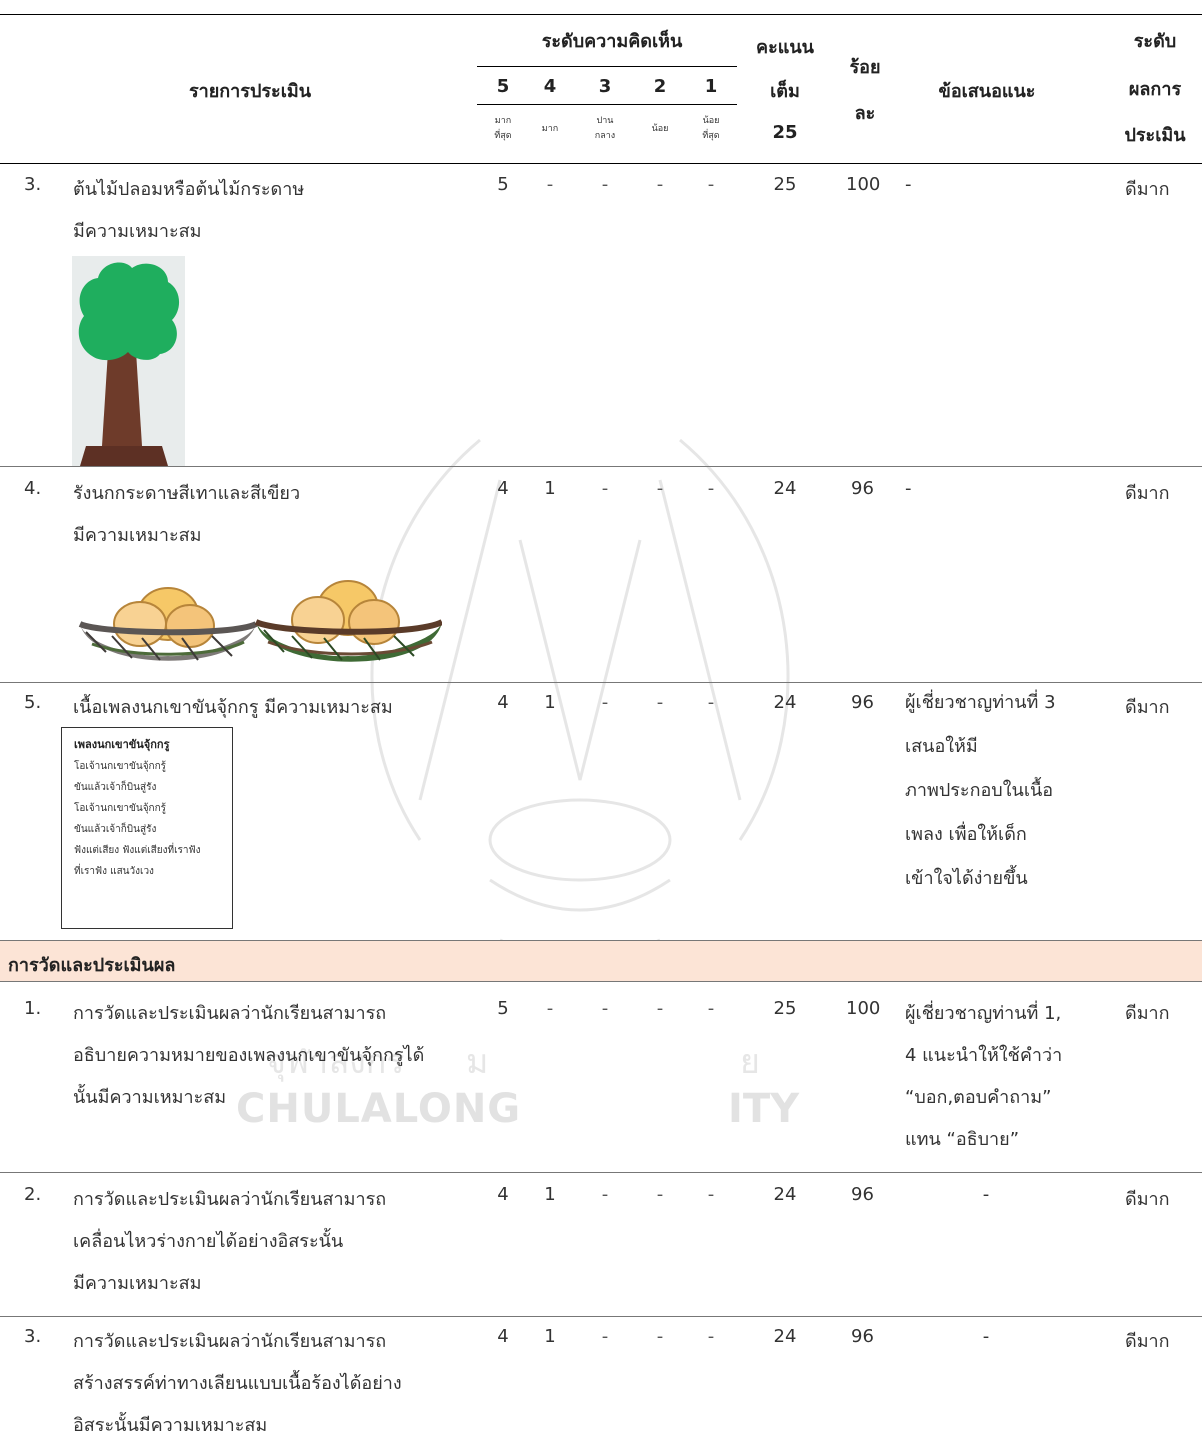  I want to click on scale-label-2: น้อย, so click(660, 129).